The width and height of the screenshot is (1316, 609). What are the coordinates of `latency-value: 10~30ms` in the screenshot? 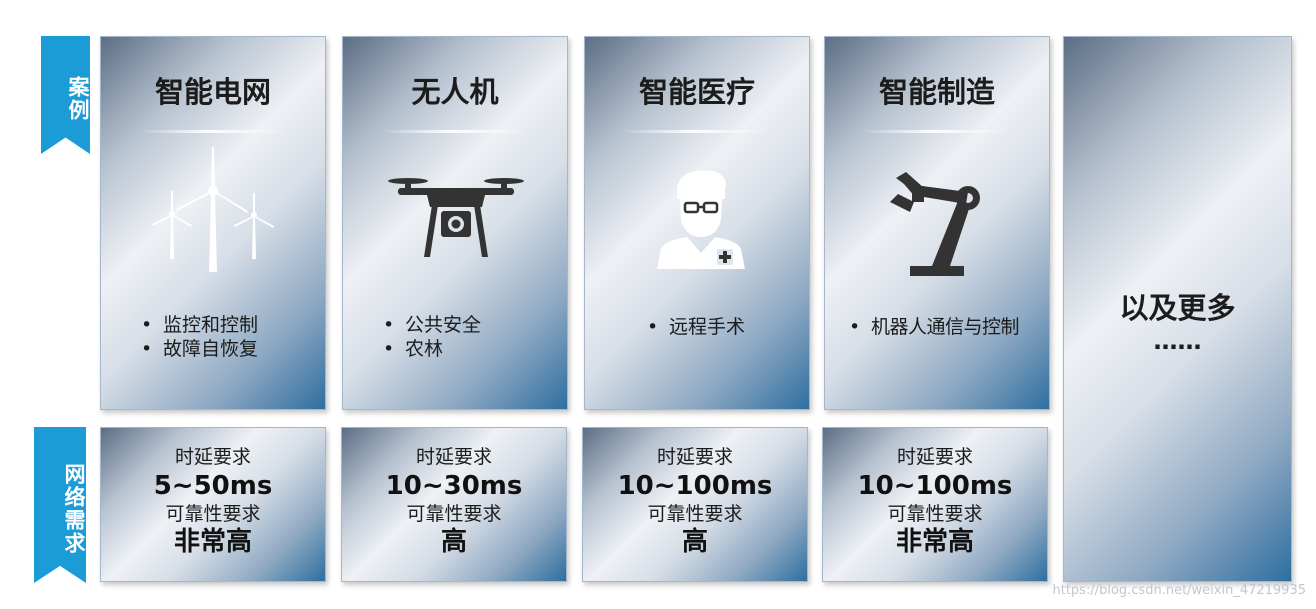 It's located at (454, 486).